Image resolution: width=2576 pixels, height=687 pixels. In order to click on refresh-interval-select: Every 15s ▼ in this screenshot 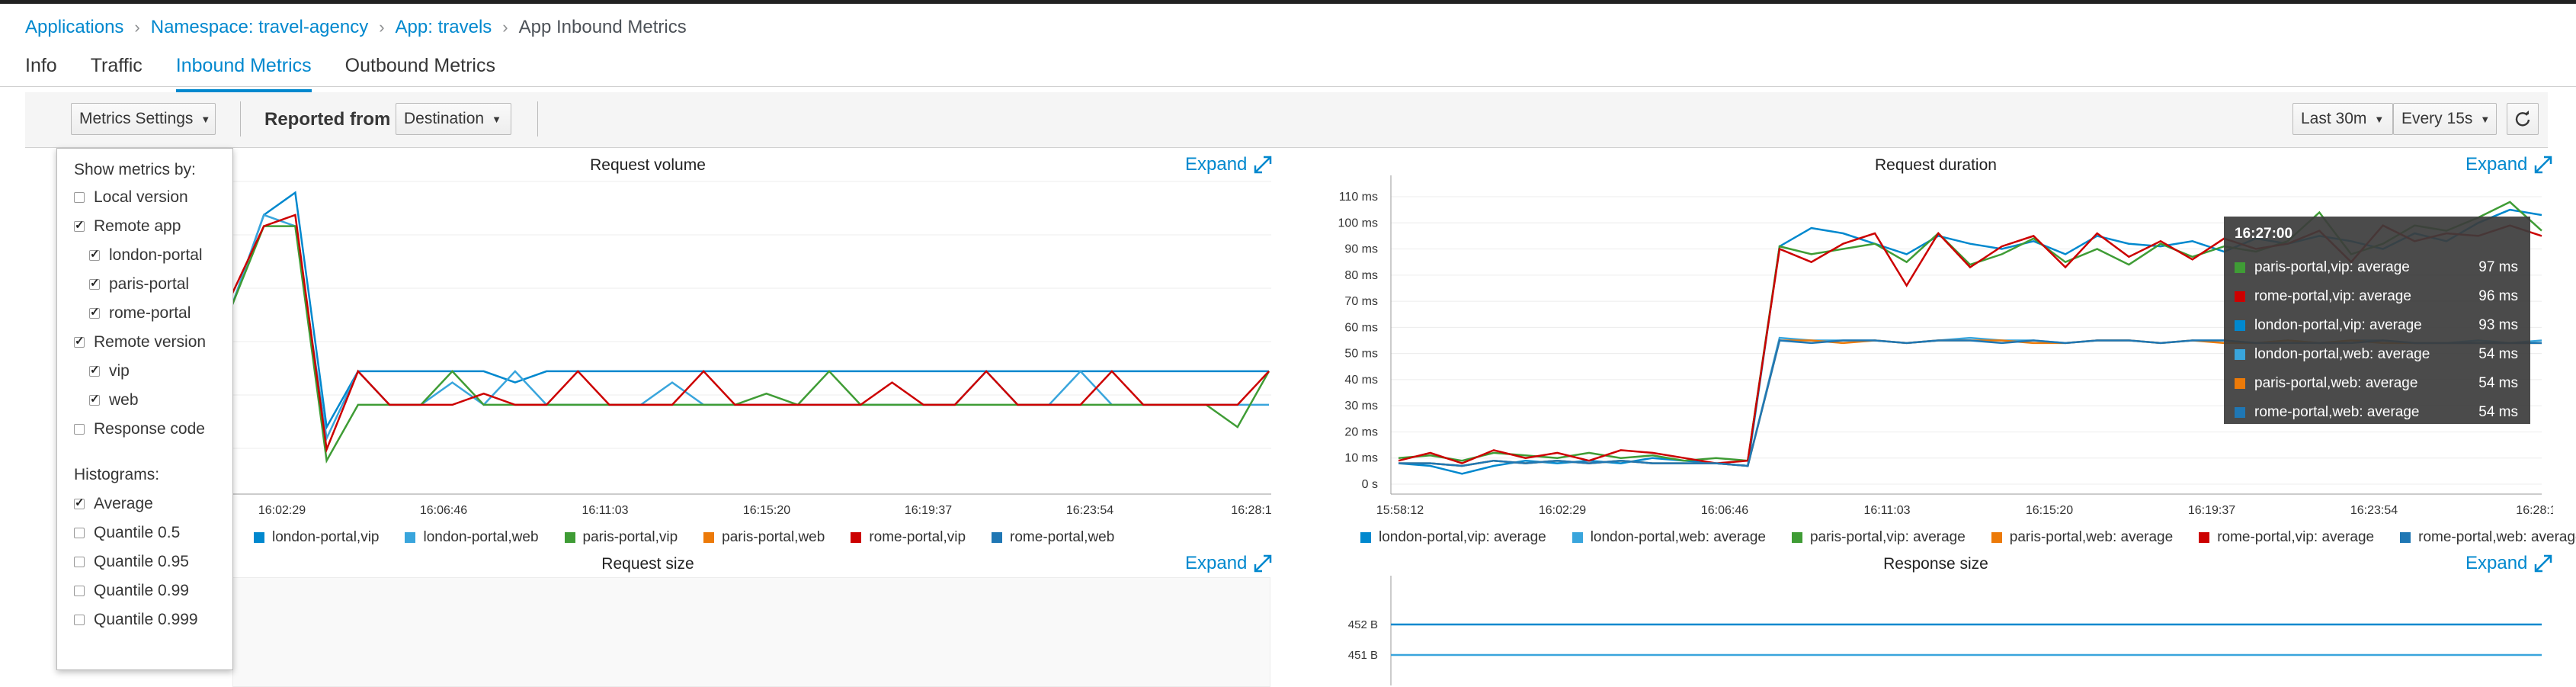, I will do `click(2445, 119)`.